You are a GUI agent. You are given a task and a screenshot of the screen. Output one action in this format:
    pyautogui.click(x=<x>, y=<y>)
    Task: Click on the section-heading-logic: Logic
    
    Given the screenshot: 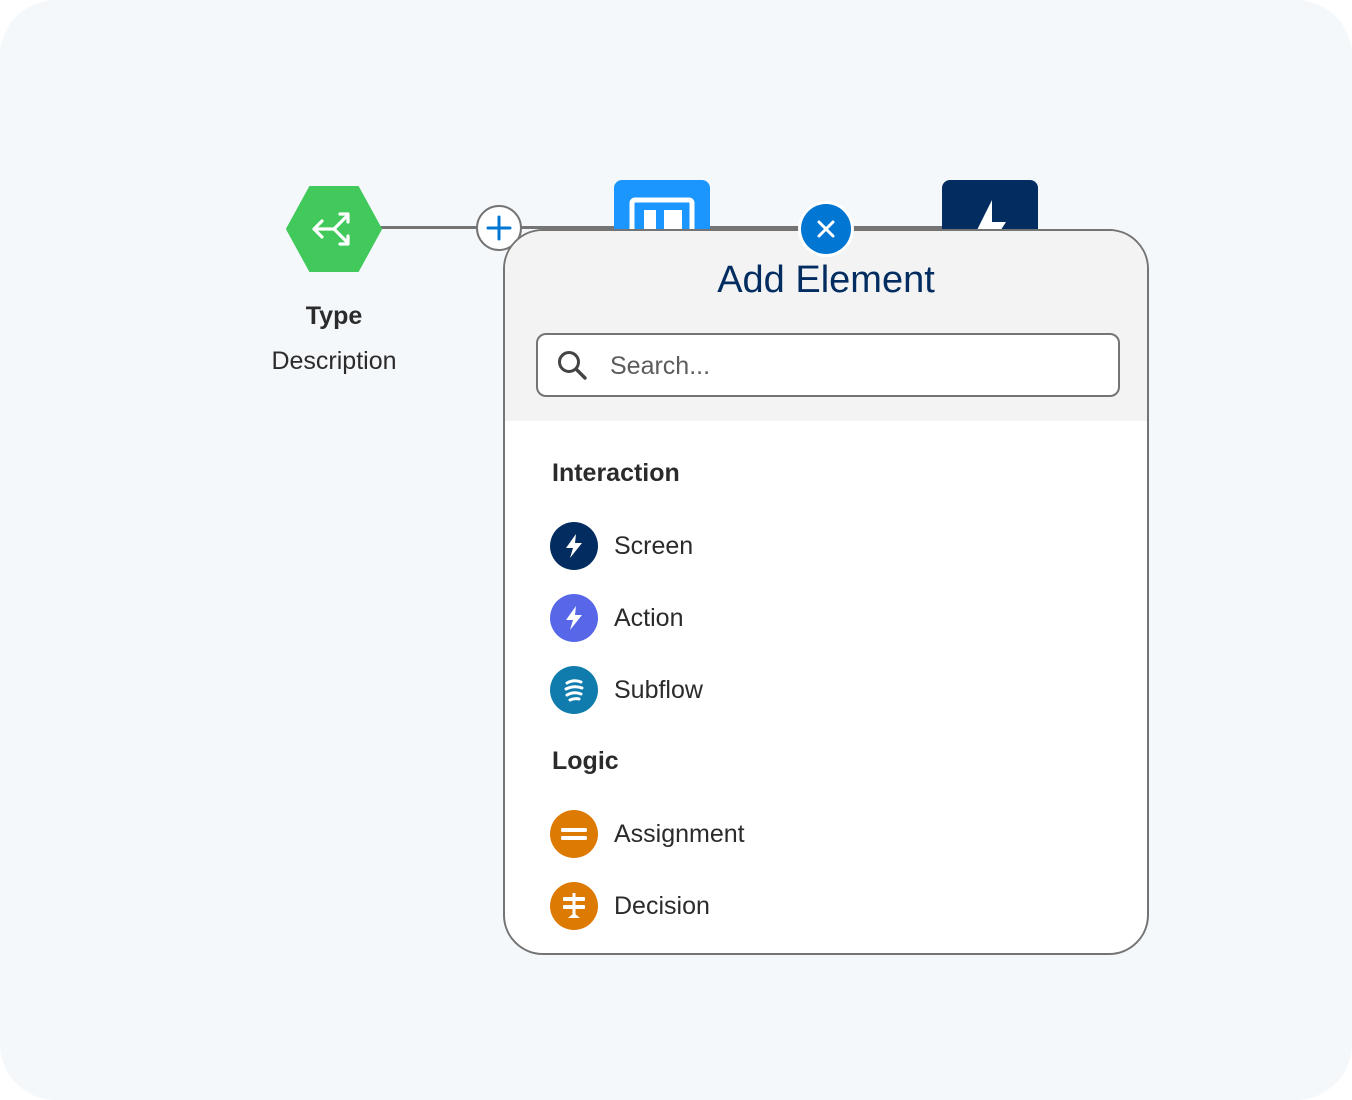 What is the action you would take?
    pyautogui.click(x=585, y=761)
    